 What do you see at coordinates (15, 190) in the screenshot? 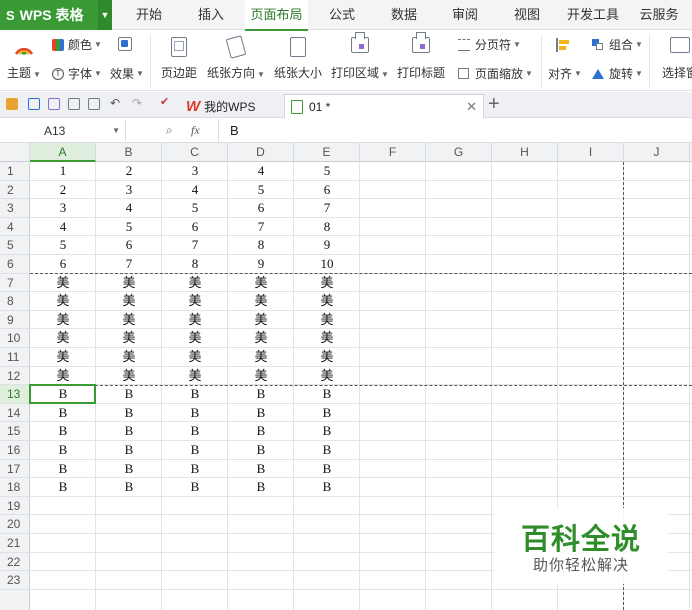
I see `row-header-2: 2` at bounding box center [15, 190].